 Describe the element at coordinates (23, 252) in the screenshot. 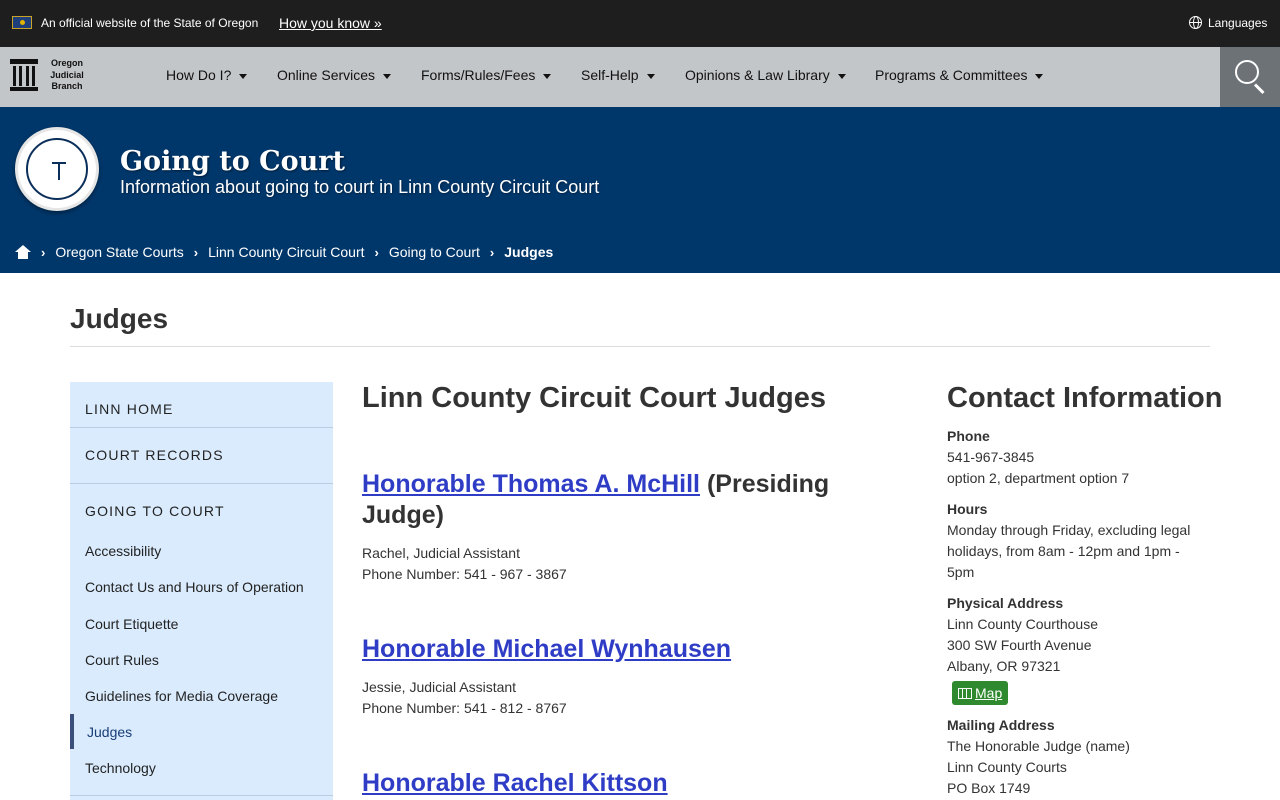

I see `home-icon` at that location.